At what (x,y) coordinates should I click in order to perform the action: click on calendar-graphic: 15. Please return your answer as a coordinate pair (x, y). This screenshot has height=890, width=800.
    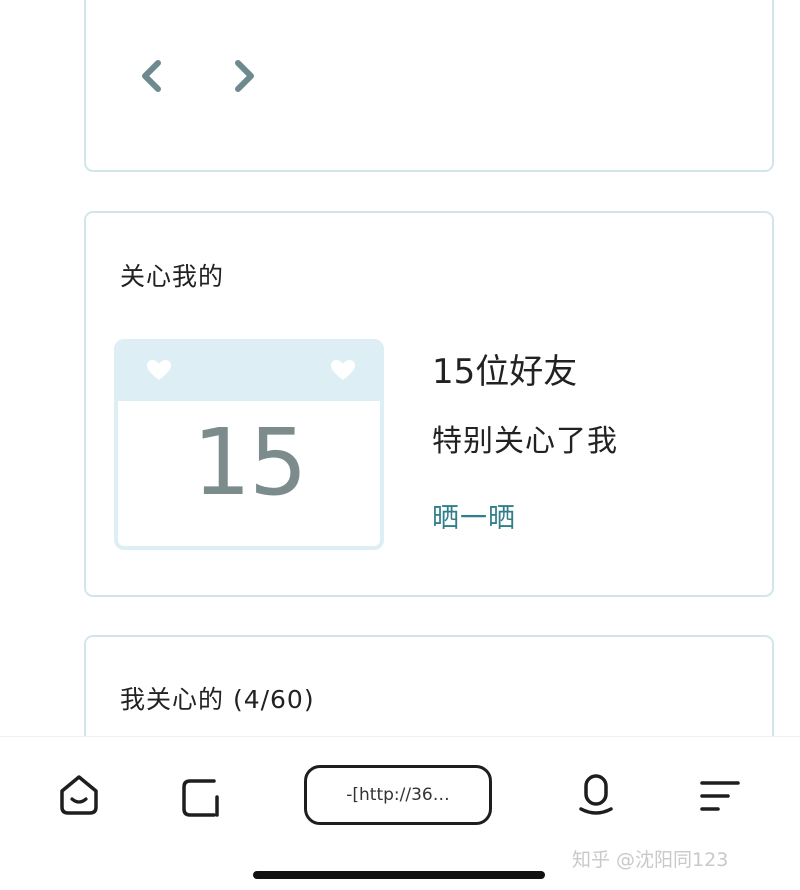
    Looking at the image, I should click on (249, 444).